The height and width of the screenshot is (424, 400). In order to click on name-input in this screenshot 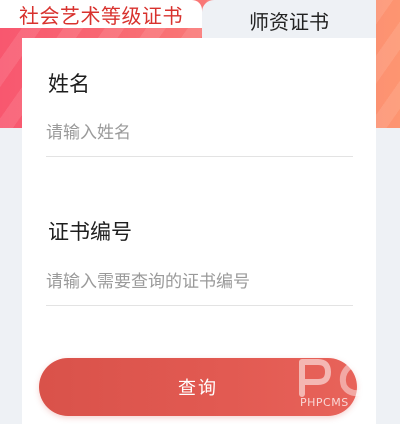, I will do `click(199, 137)`.